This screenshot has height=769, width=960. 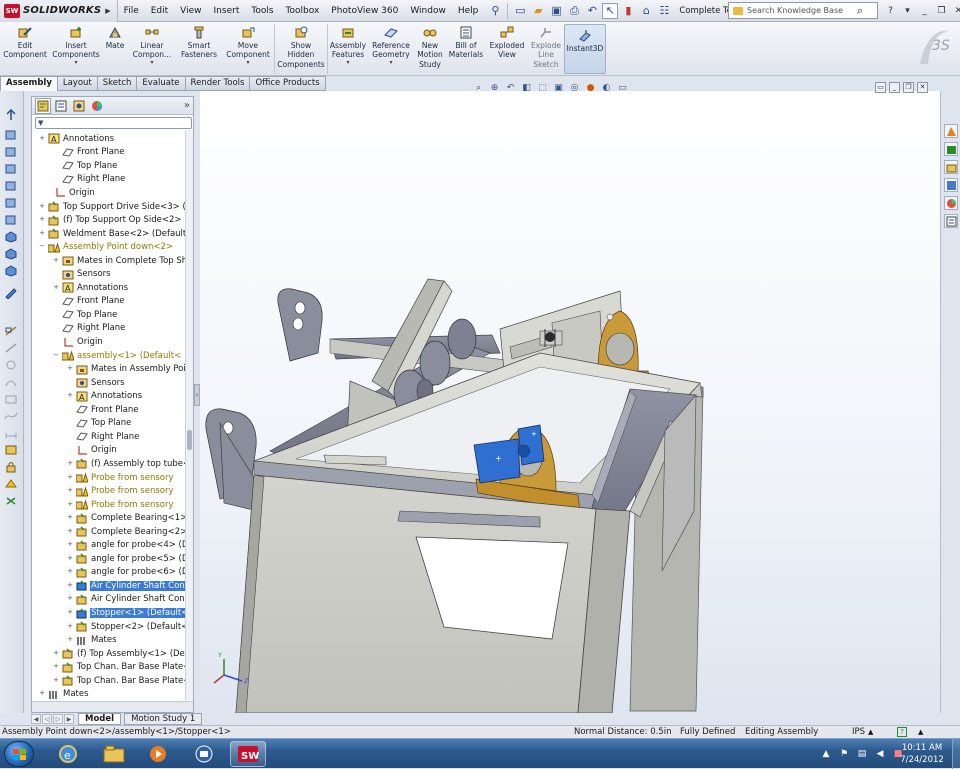 What do you see at coordinates (880, 87) in the screenshot?
I see `tile-icon: ▭` at bounding box center [880, 87].